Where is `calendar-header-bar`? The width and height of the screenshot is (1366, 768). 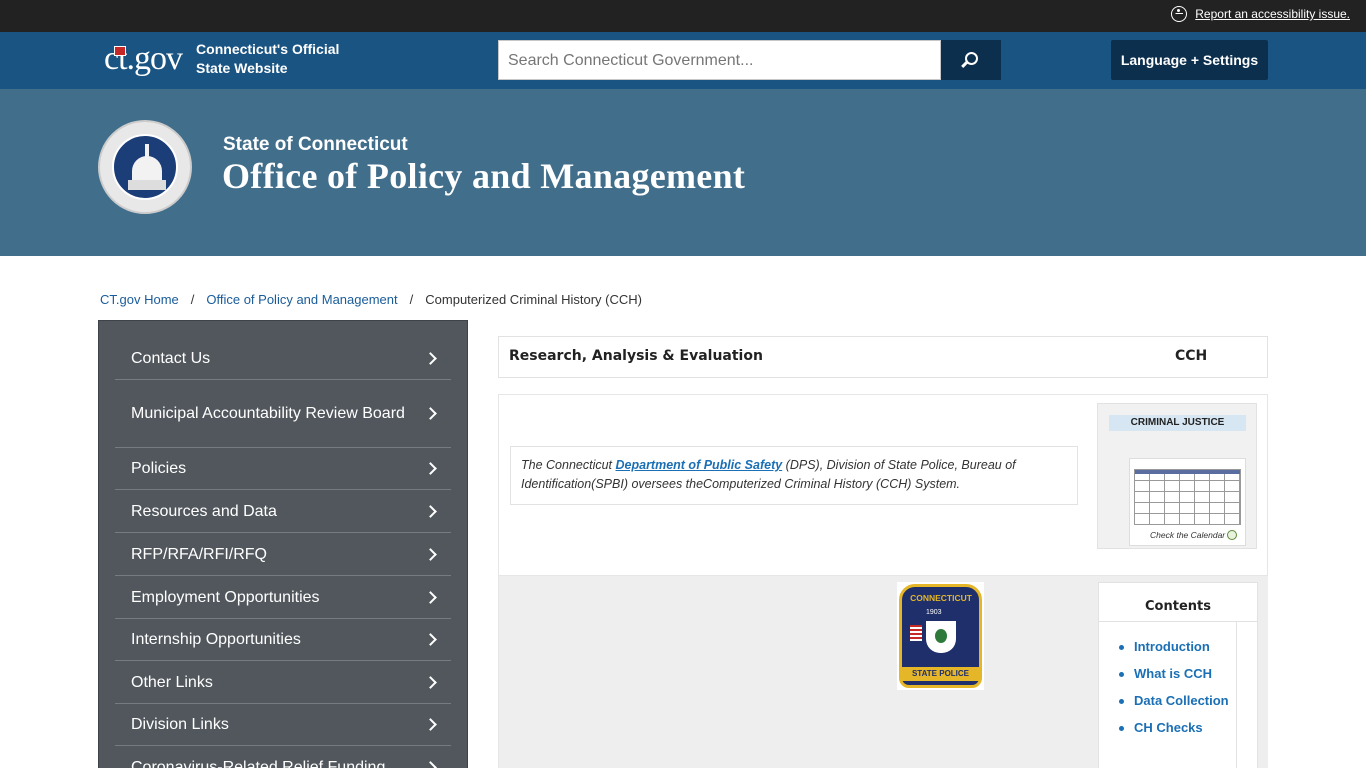
calendar-header-bar is located at coordinates (1187, 472).